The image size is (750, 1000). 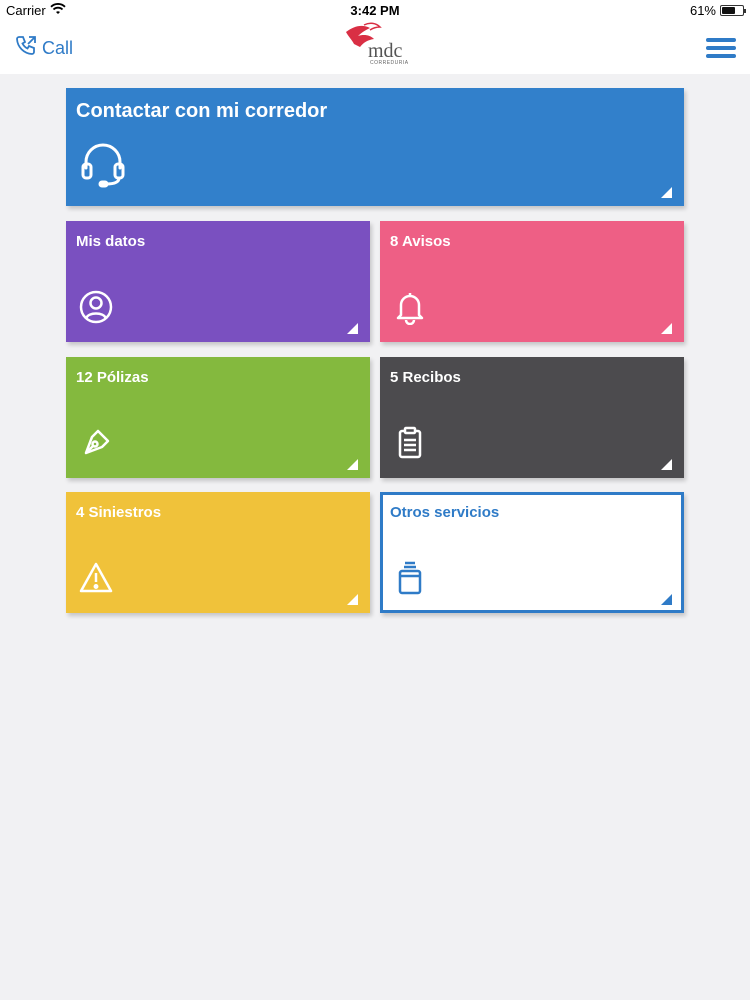 I want to click on battery-icon, so click(x=733, y=10).